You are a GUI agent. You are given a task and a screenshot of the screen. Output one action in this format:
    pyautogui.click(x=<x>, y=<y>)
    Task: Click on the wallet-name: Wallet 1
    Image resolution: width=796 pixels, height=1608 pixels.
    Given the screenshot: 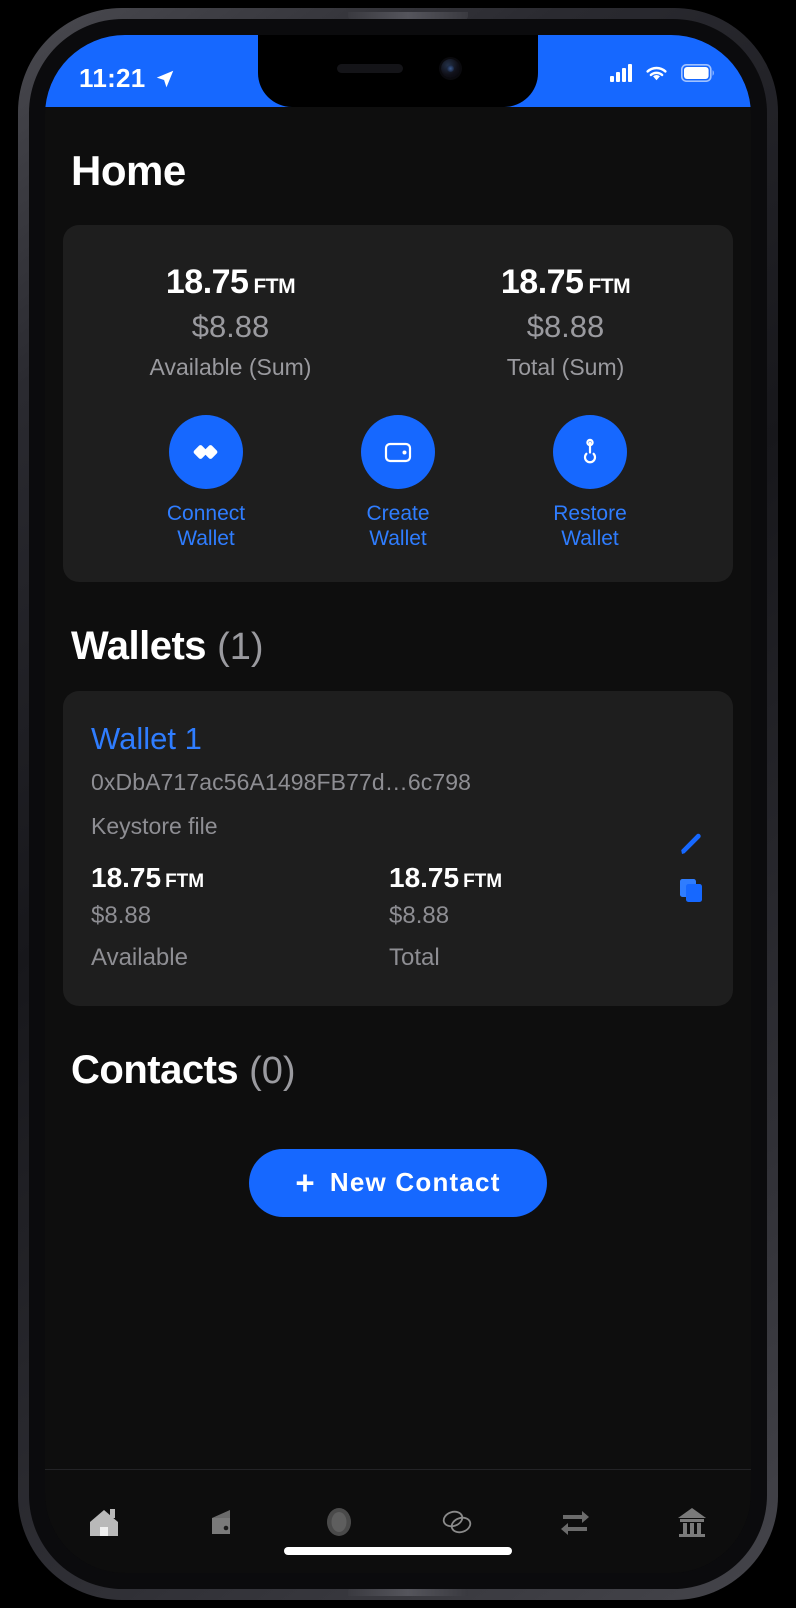 What is the action you would take?
    pyautogui.click(x=398, y=739)
    